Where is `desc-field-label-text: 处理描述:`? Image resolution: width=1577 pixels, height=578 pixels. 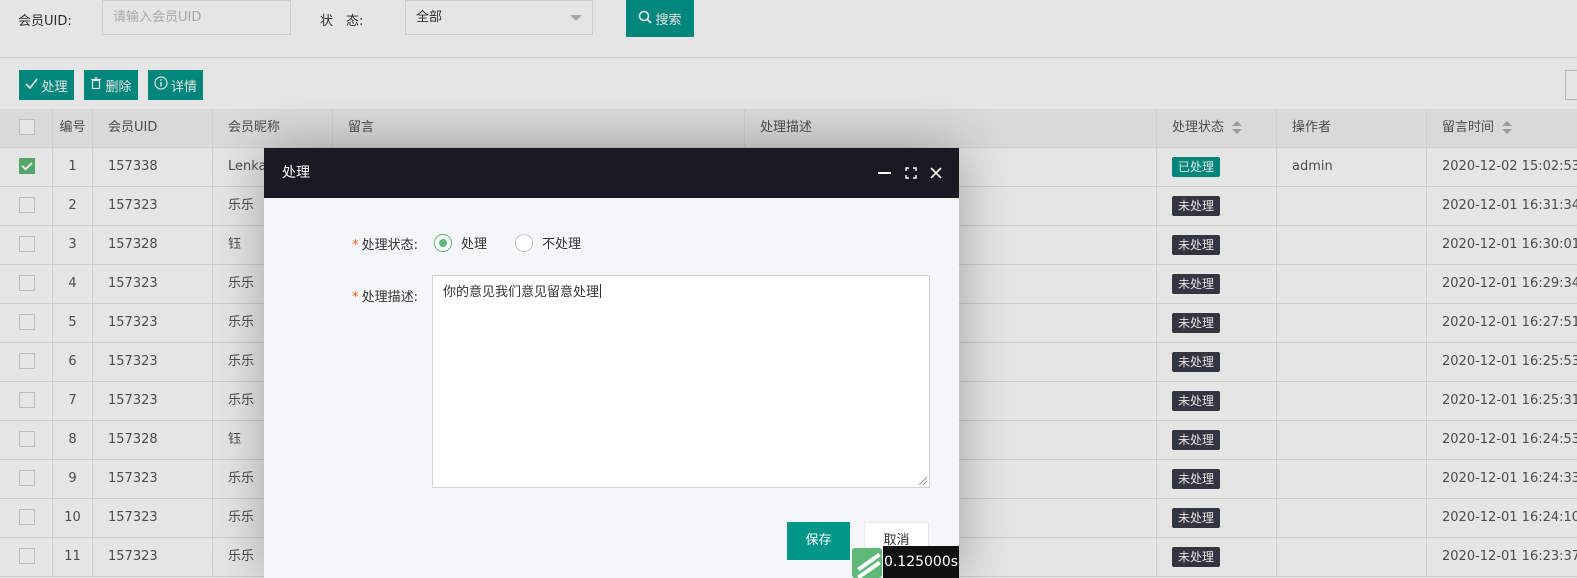
desc-field-label-text: 处理描述: is located at coordinates (389, 297).